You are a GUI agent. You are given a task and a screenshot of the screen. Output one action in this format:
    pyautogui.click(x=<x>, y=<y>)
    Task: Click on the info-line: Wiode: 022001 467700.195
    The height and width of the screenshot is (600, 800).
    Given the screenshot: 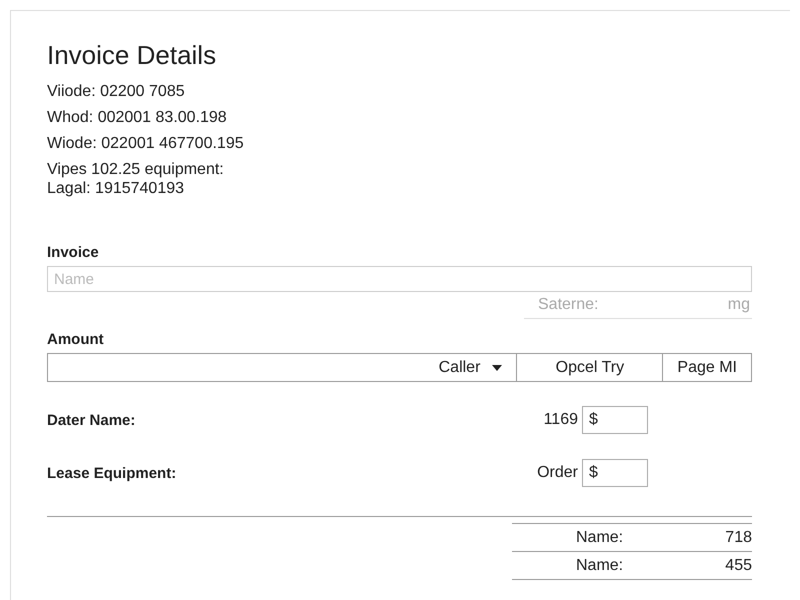 What is the action you would take?
    pyautogui.click(x=146, y=144)
    